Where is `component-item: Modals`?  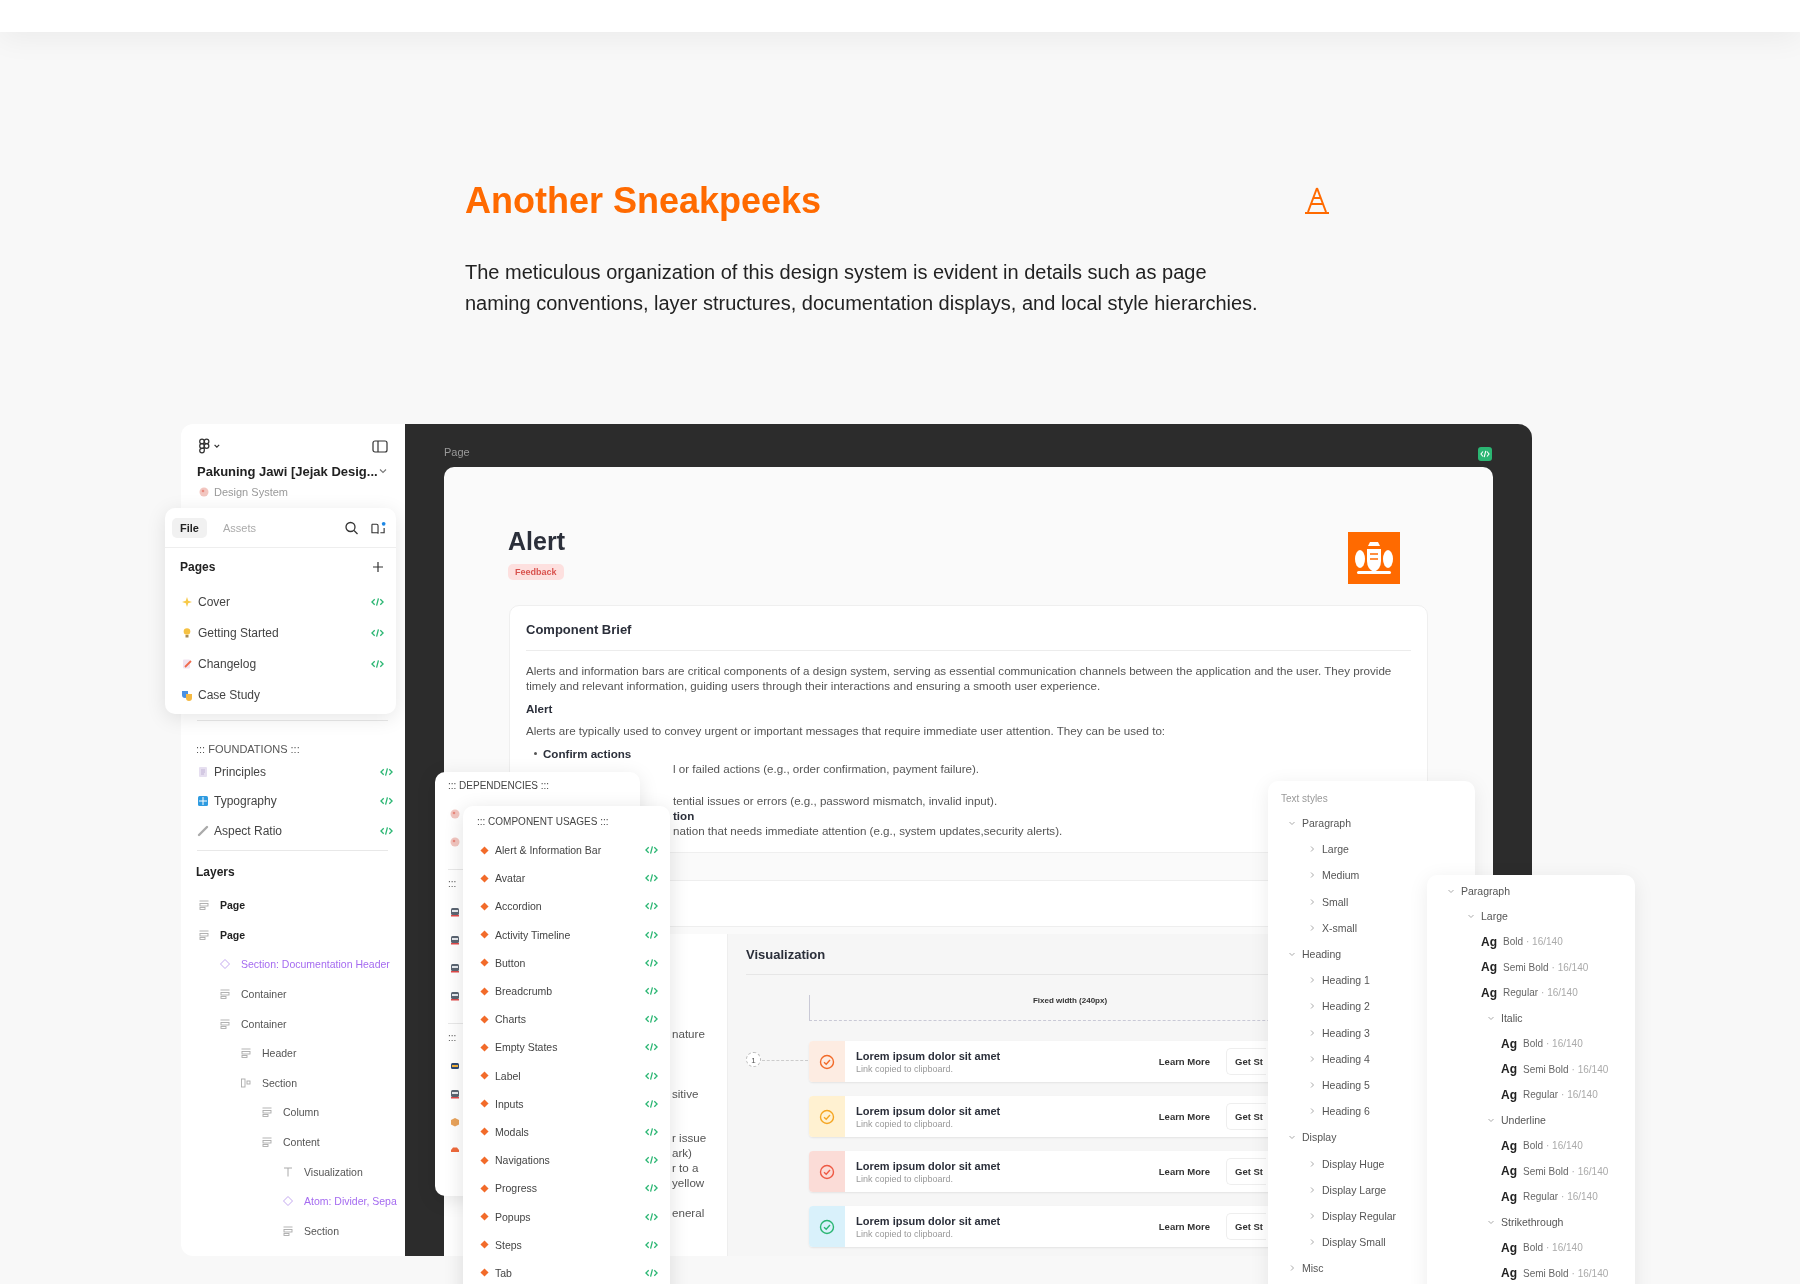
component-item: Modals is located at coordinates (566, 1132).